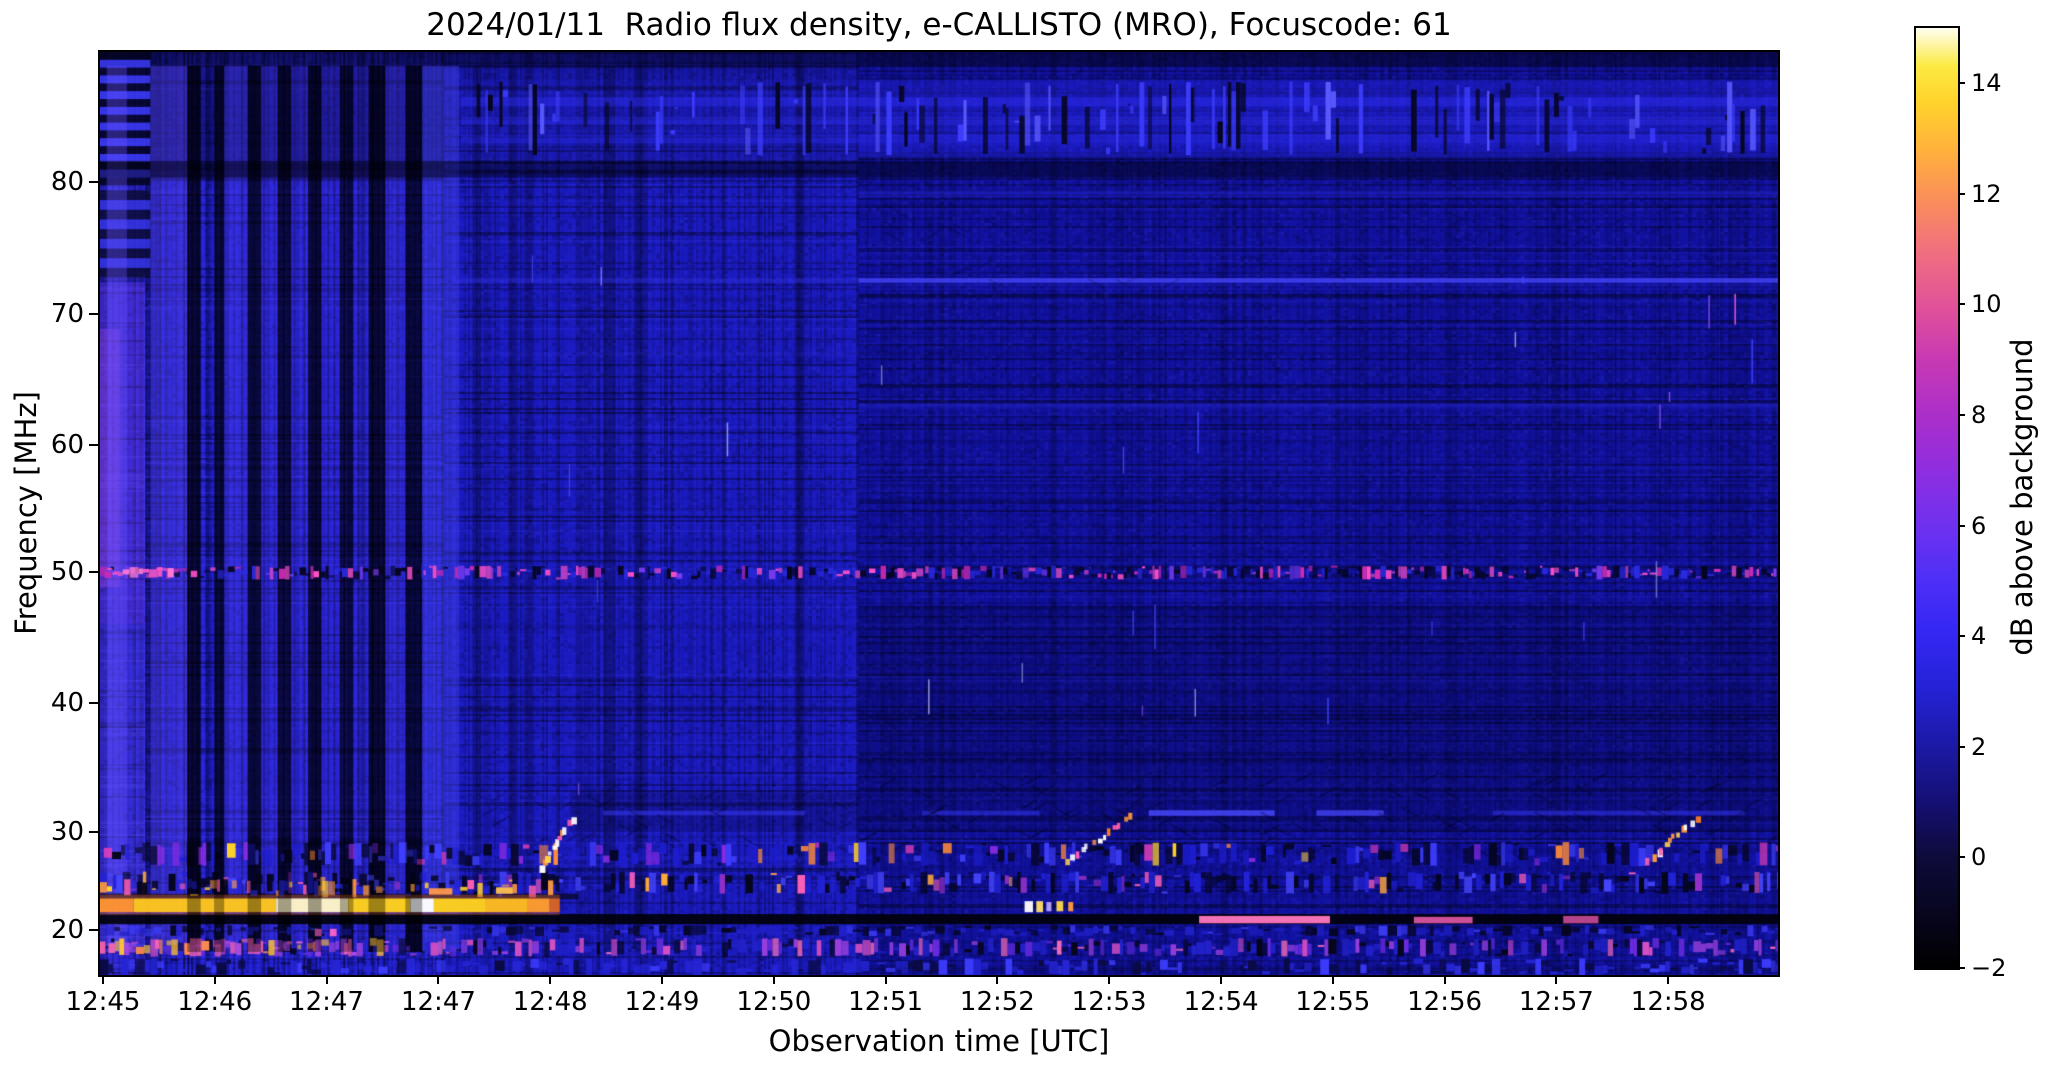 The height and width of the screenshot is (1067, 2047). I want to click on colorbar-label: dB above background, so click(2022, 497).